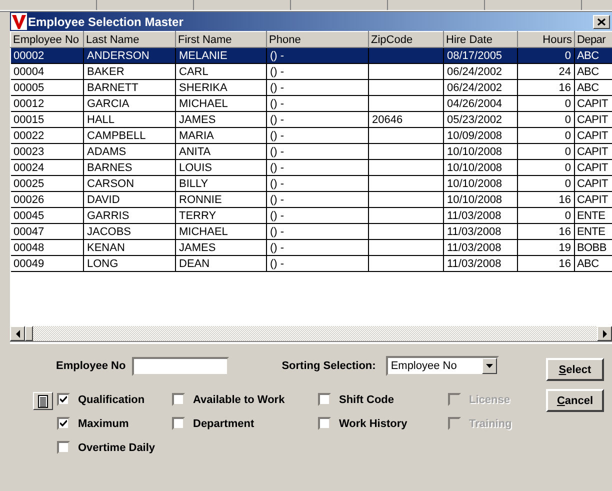 The image size is (612, 491). What do you see at coordinates (489, 366) in the screenshot?
I see `dropdown-arrow-icon` at bounding box center [489, 366].